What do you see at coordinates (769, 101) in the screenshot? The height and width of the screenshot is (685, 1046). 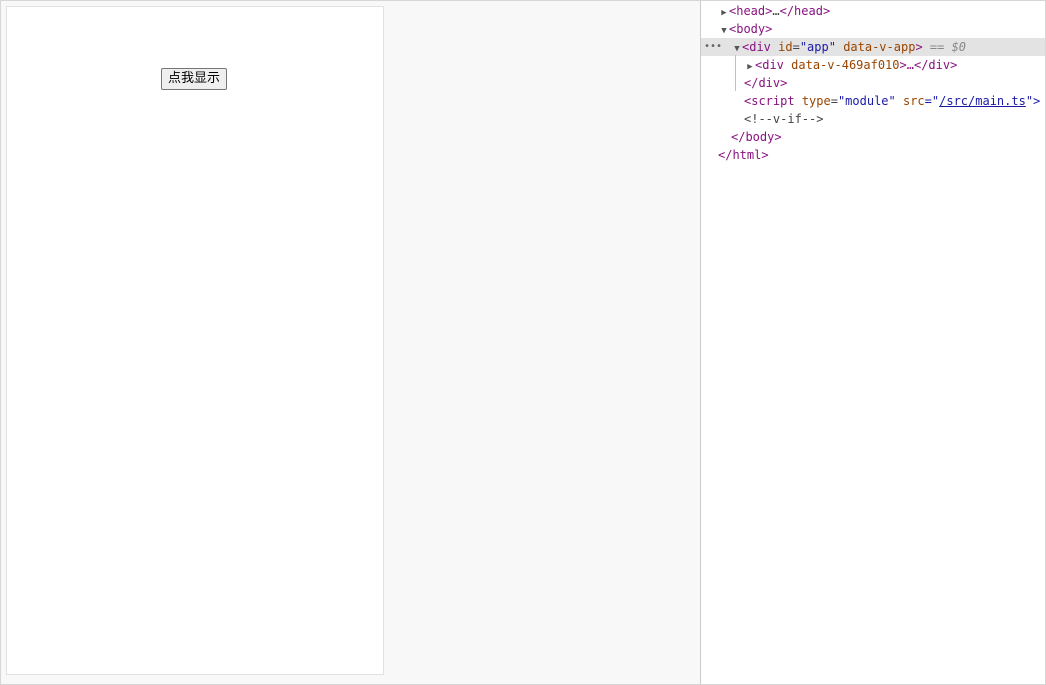 I see `script-open: <script` at bounding box center [769, 101].